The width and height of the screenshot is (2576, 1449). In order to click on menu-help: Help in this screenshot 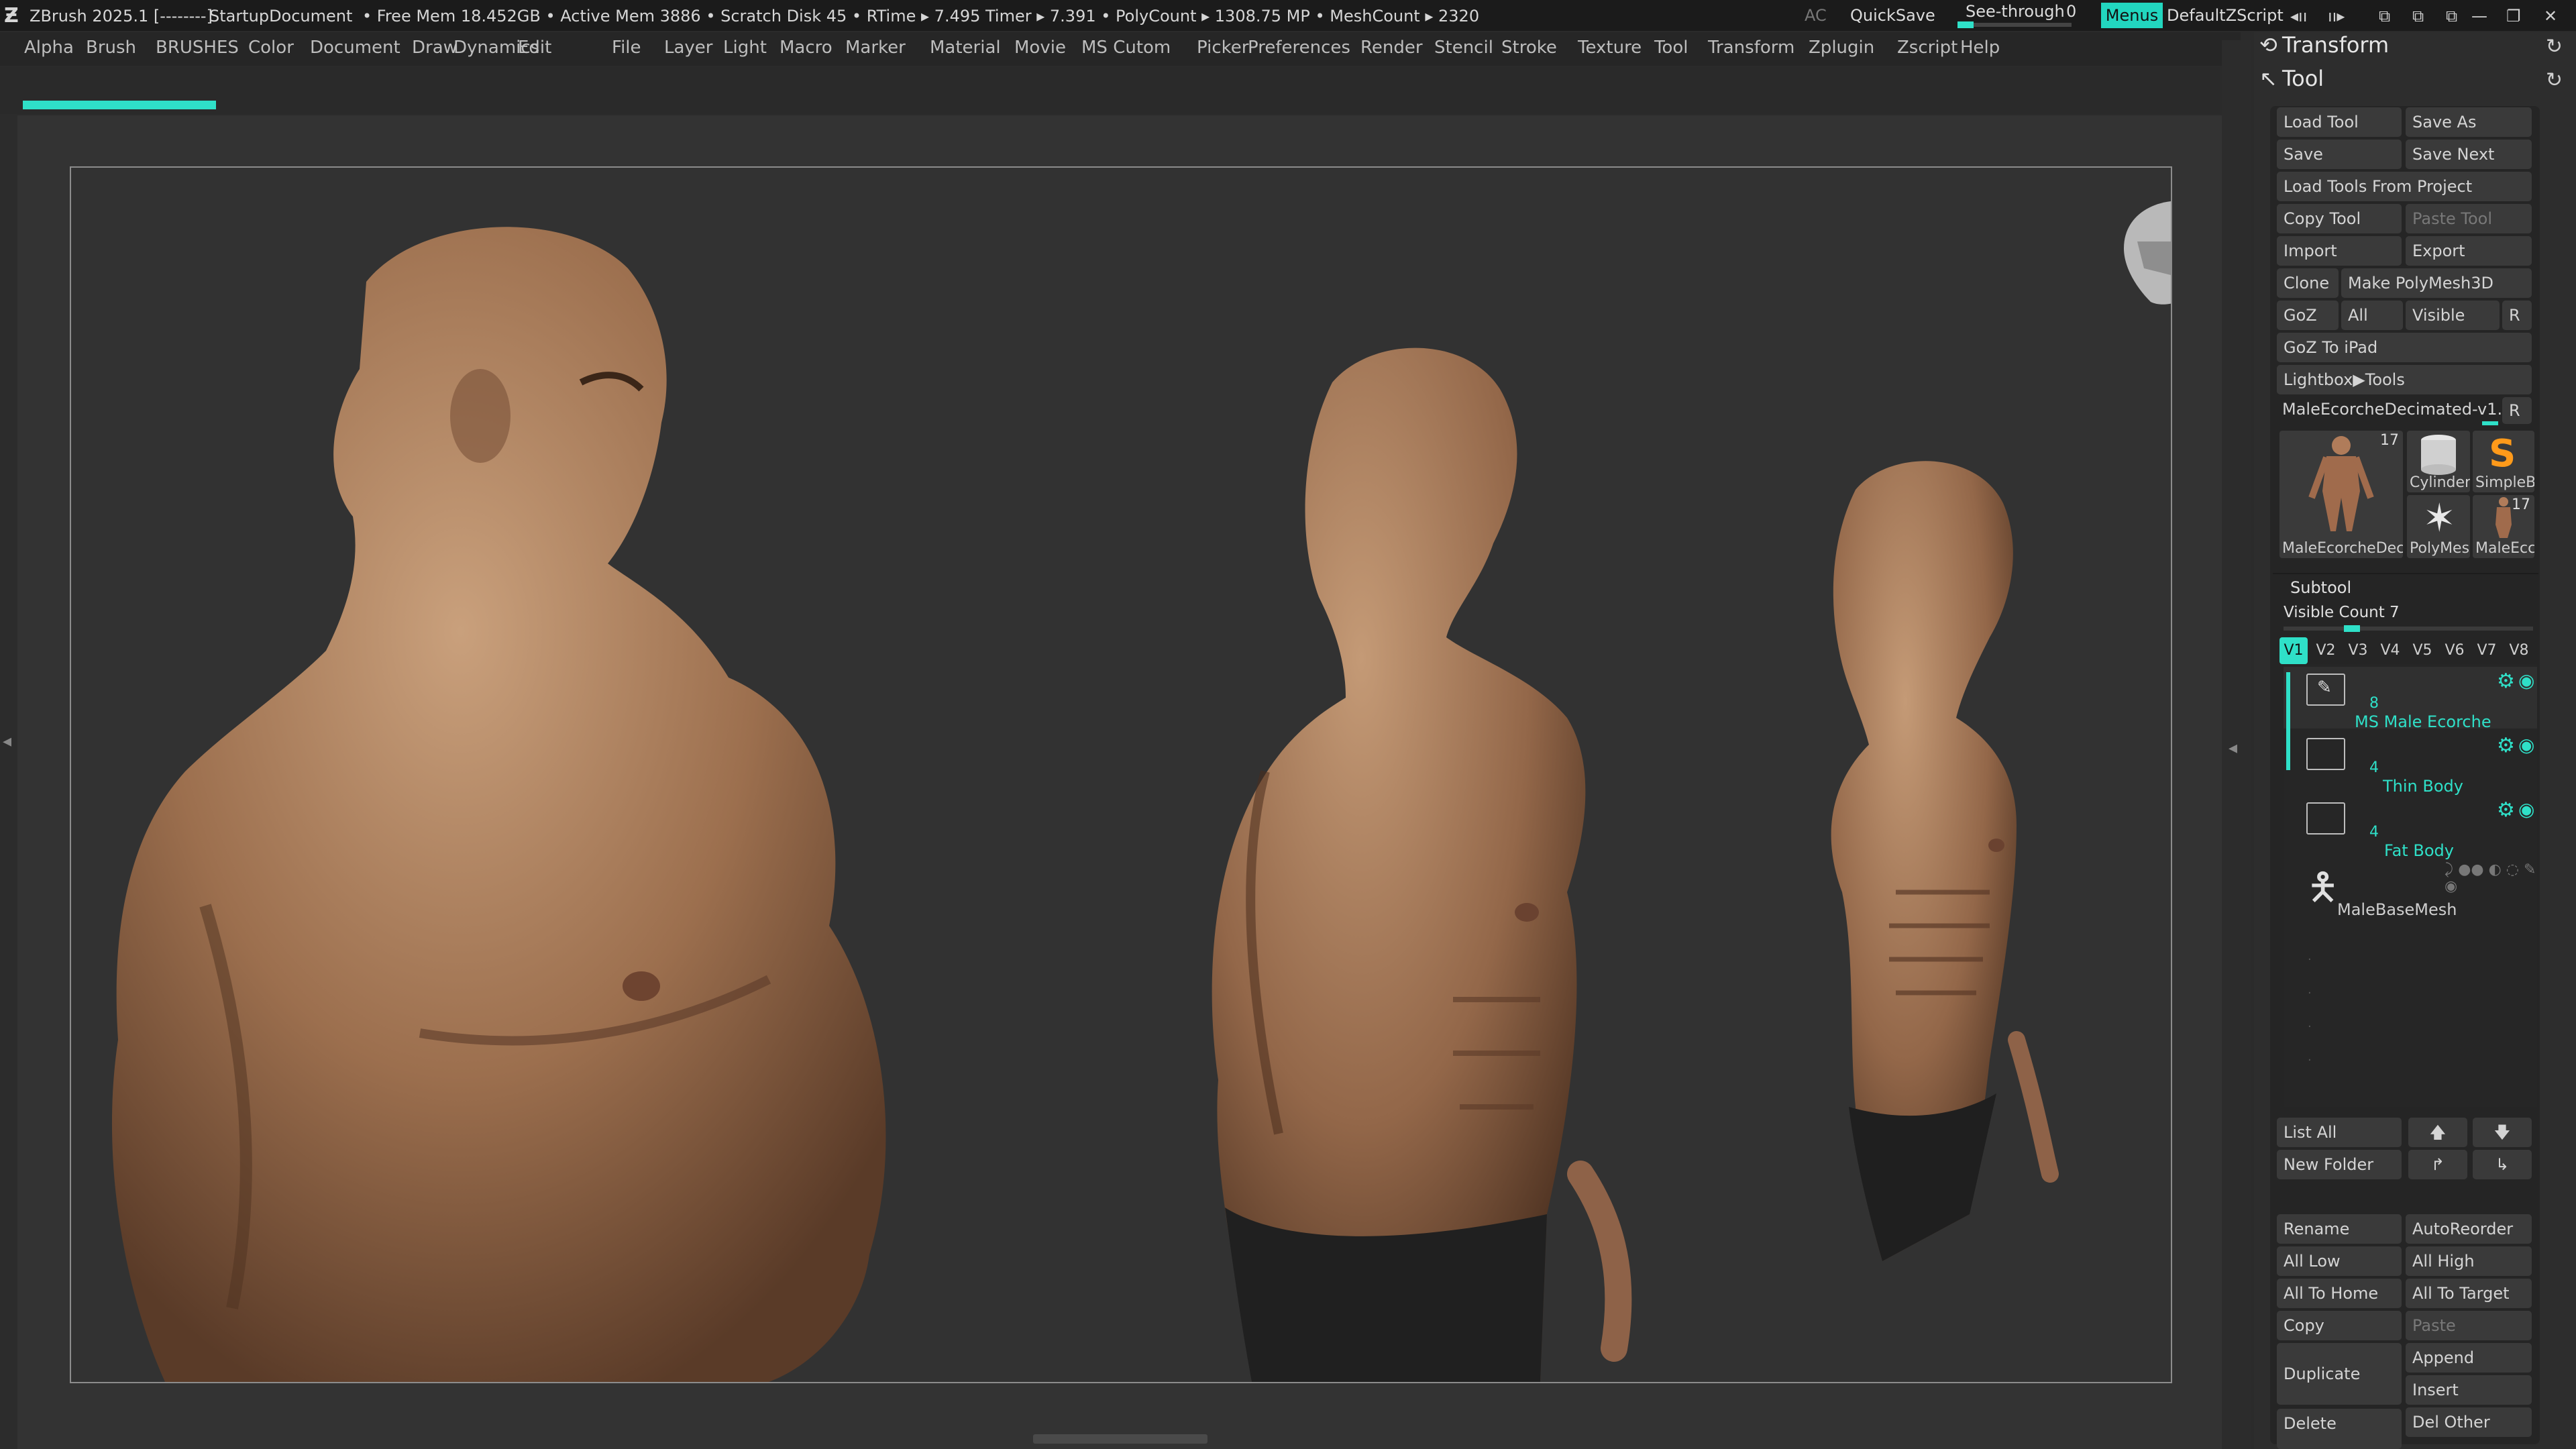, I will do `click(1980, 48)`.